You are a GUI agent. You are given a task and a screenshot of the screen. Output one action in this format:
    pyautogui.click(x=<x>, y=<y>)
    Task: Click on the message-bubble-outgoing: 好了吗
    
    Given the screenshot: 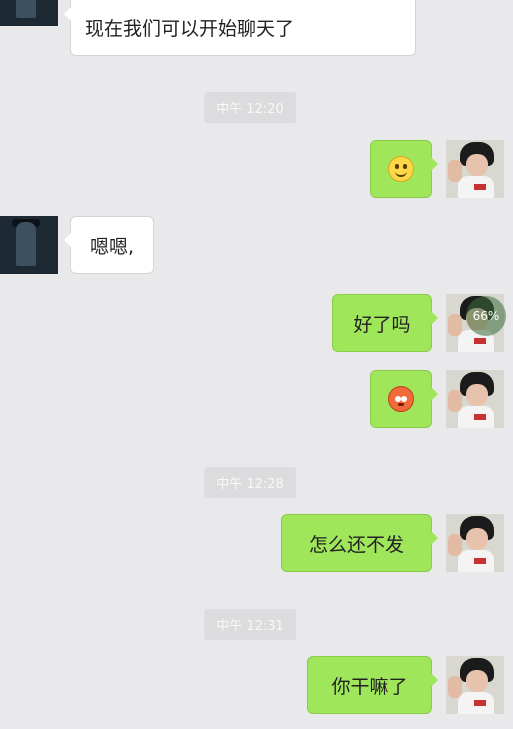 What is the action you would take?
    pyautogui.click(x=385, y=323)
    